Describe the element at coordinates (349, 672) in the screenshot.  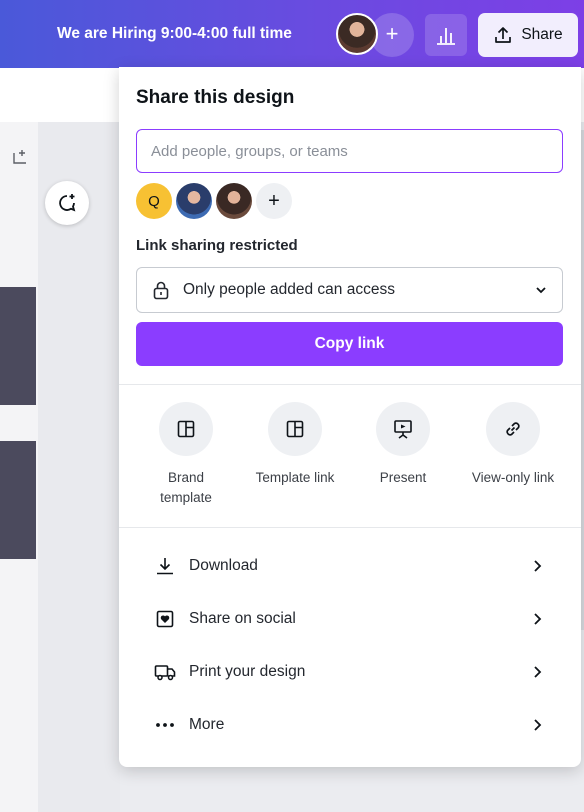
I see `print-design-menu-item: Print your design` at that location.